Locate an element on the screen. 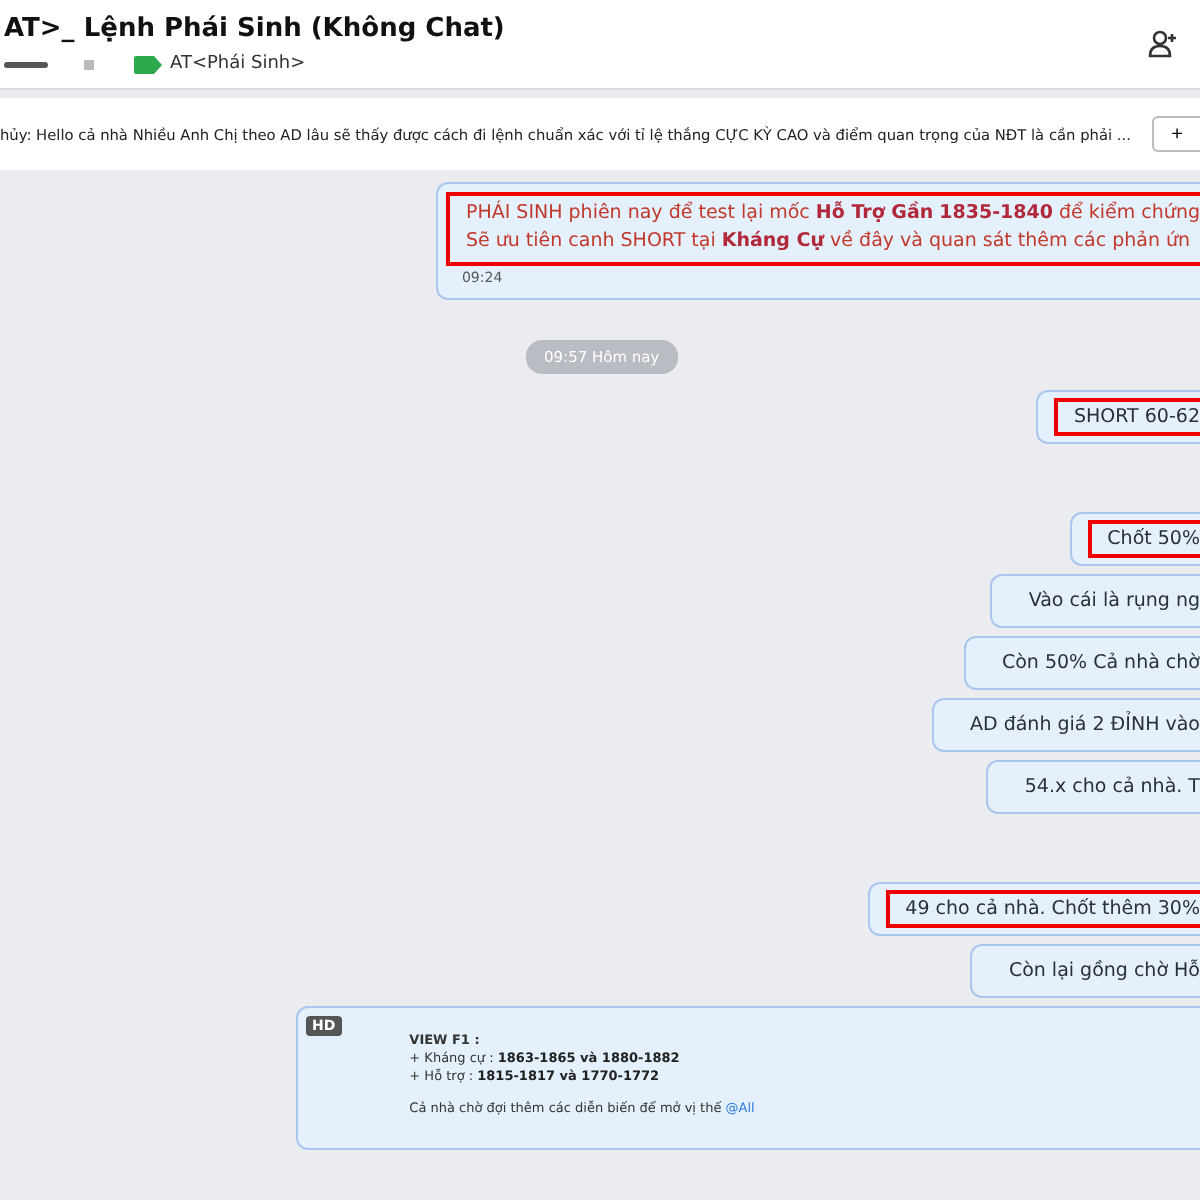 The height and width of the screenshot is (1200, 1200). square-icon is located at coordinates (89, 64).